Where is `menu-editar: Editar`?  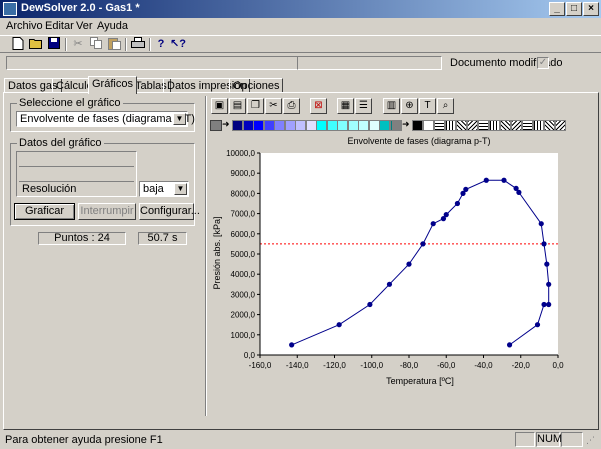
menu-editar: Editar is located at coordinates (59, 26).